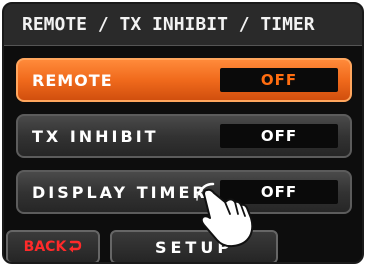 This screenshot has height=269, width=369. What do you see at coordinates (225, 215) in the screenshot?
I see `hand-pointer-icon` at bounding box center [225, 215].